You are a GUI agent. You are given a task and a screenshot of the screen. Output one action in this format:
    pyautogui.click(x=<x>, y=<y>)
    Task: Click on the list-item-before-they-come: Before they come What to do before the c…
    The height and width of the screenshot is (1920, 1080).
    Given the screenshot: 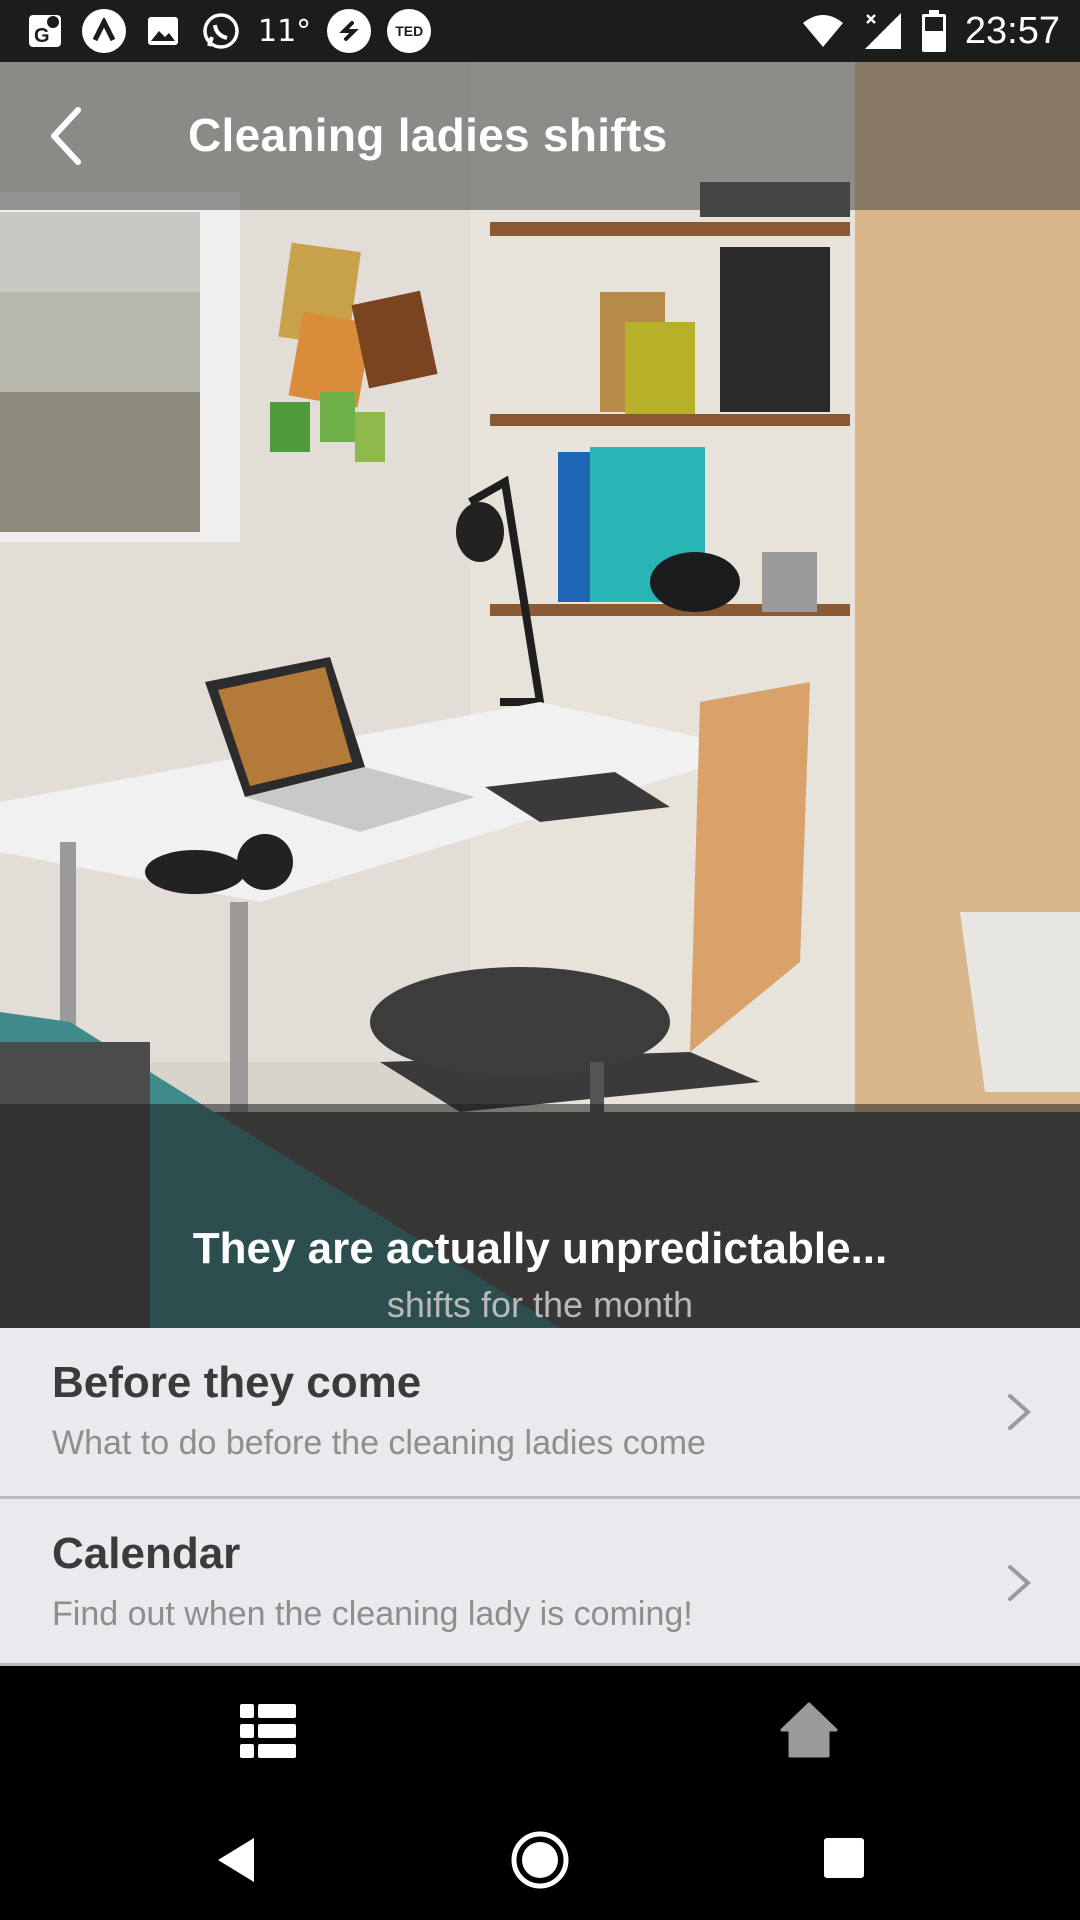 What is the action you would take?
    pyautogui.click(x=540, y=1412)
    